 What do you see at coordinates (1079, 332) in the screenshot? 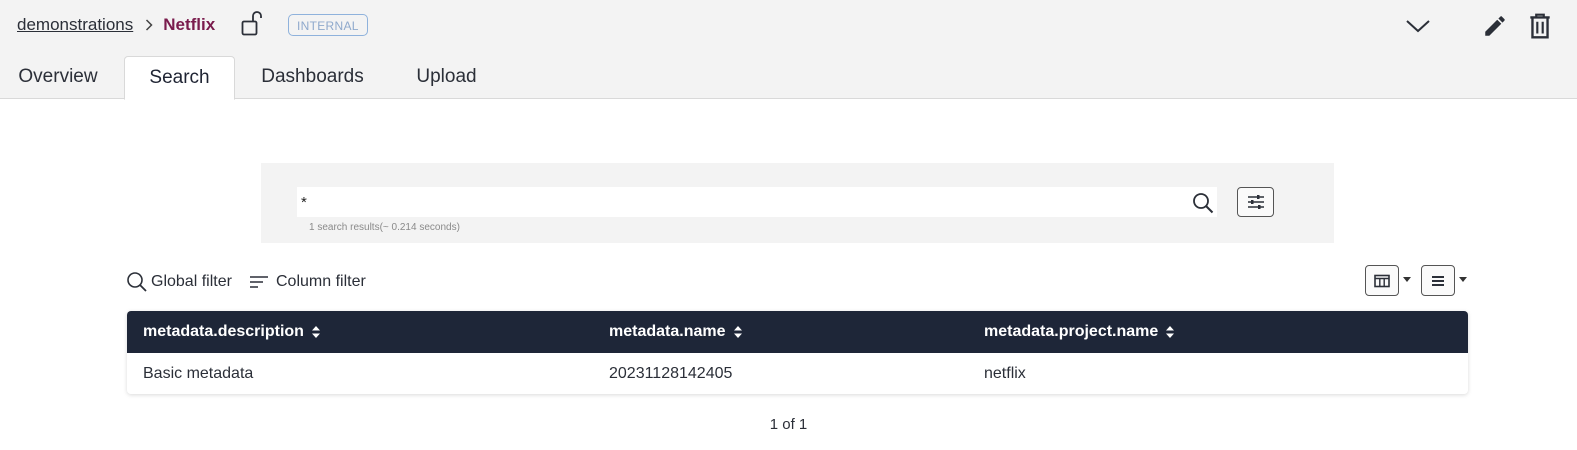
I see `column-header-project-name: metadata.project.name` at bounding box center [1079, 332].